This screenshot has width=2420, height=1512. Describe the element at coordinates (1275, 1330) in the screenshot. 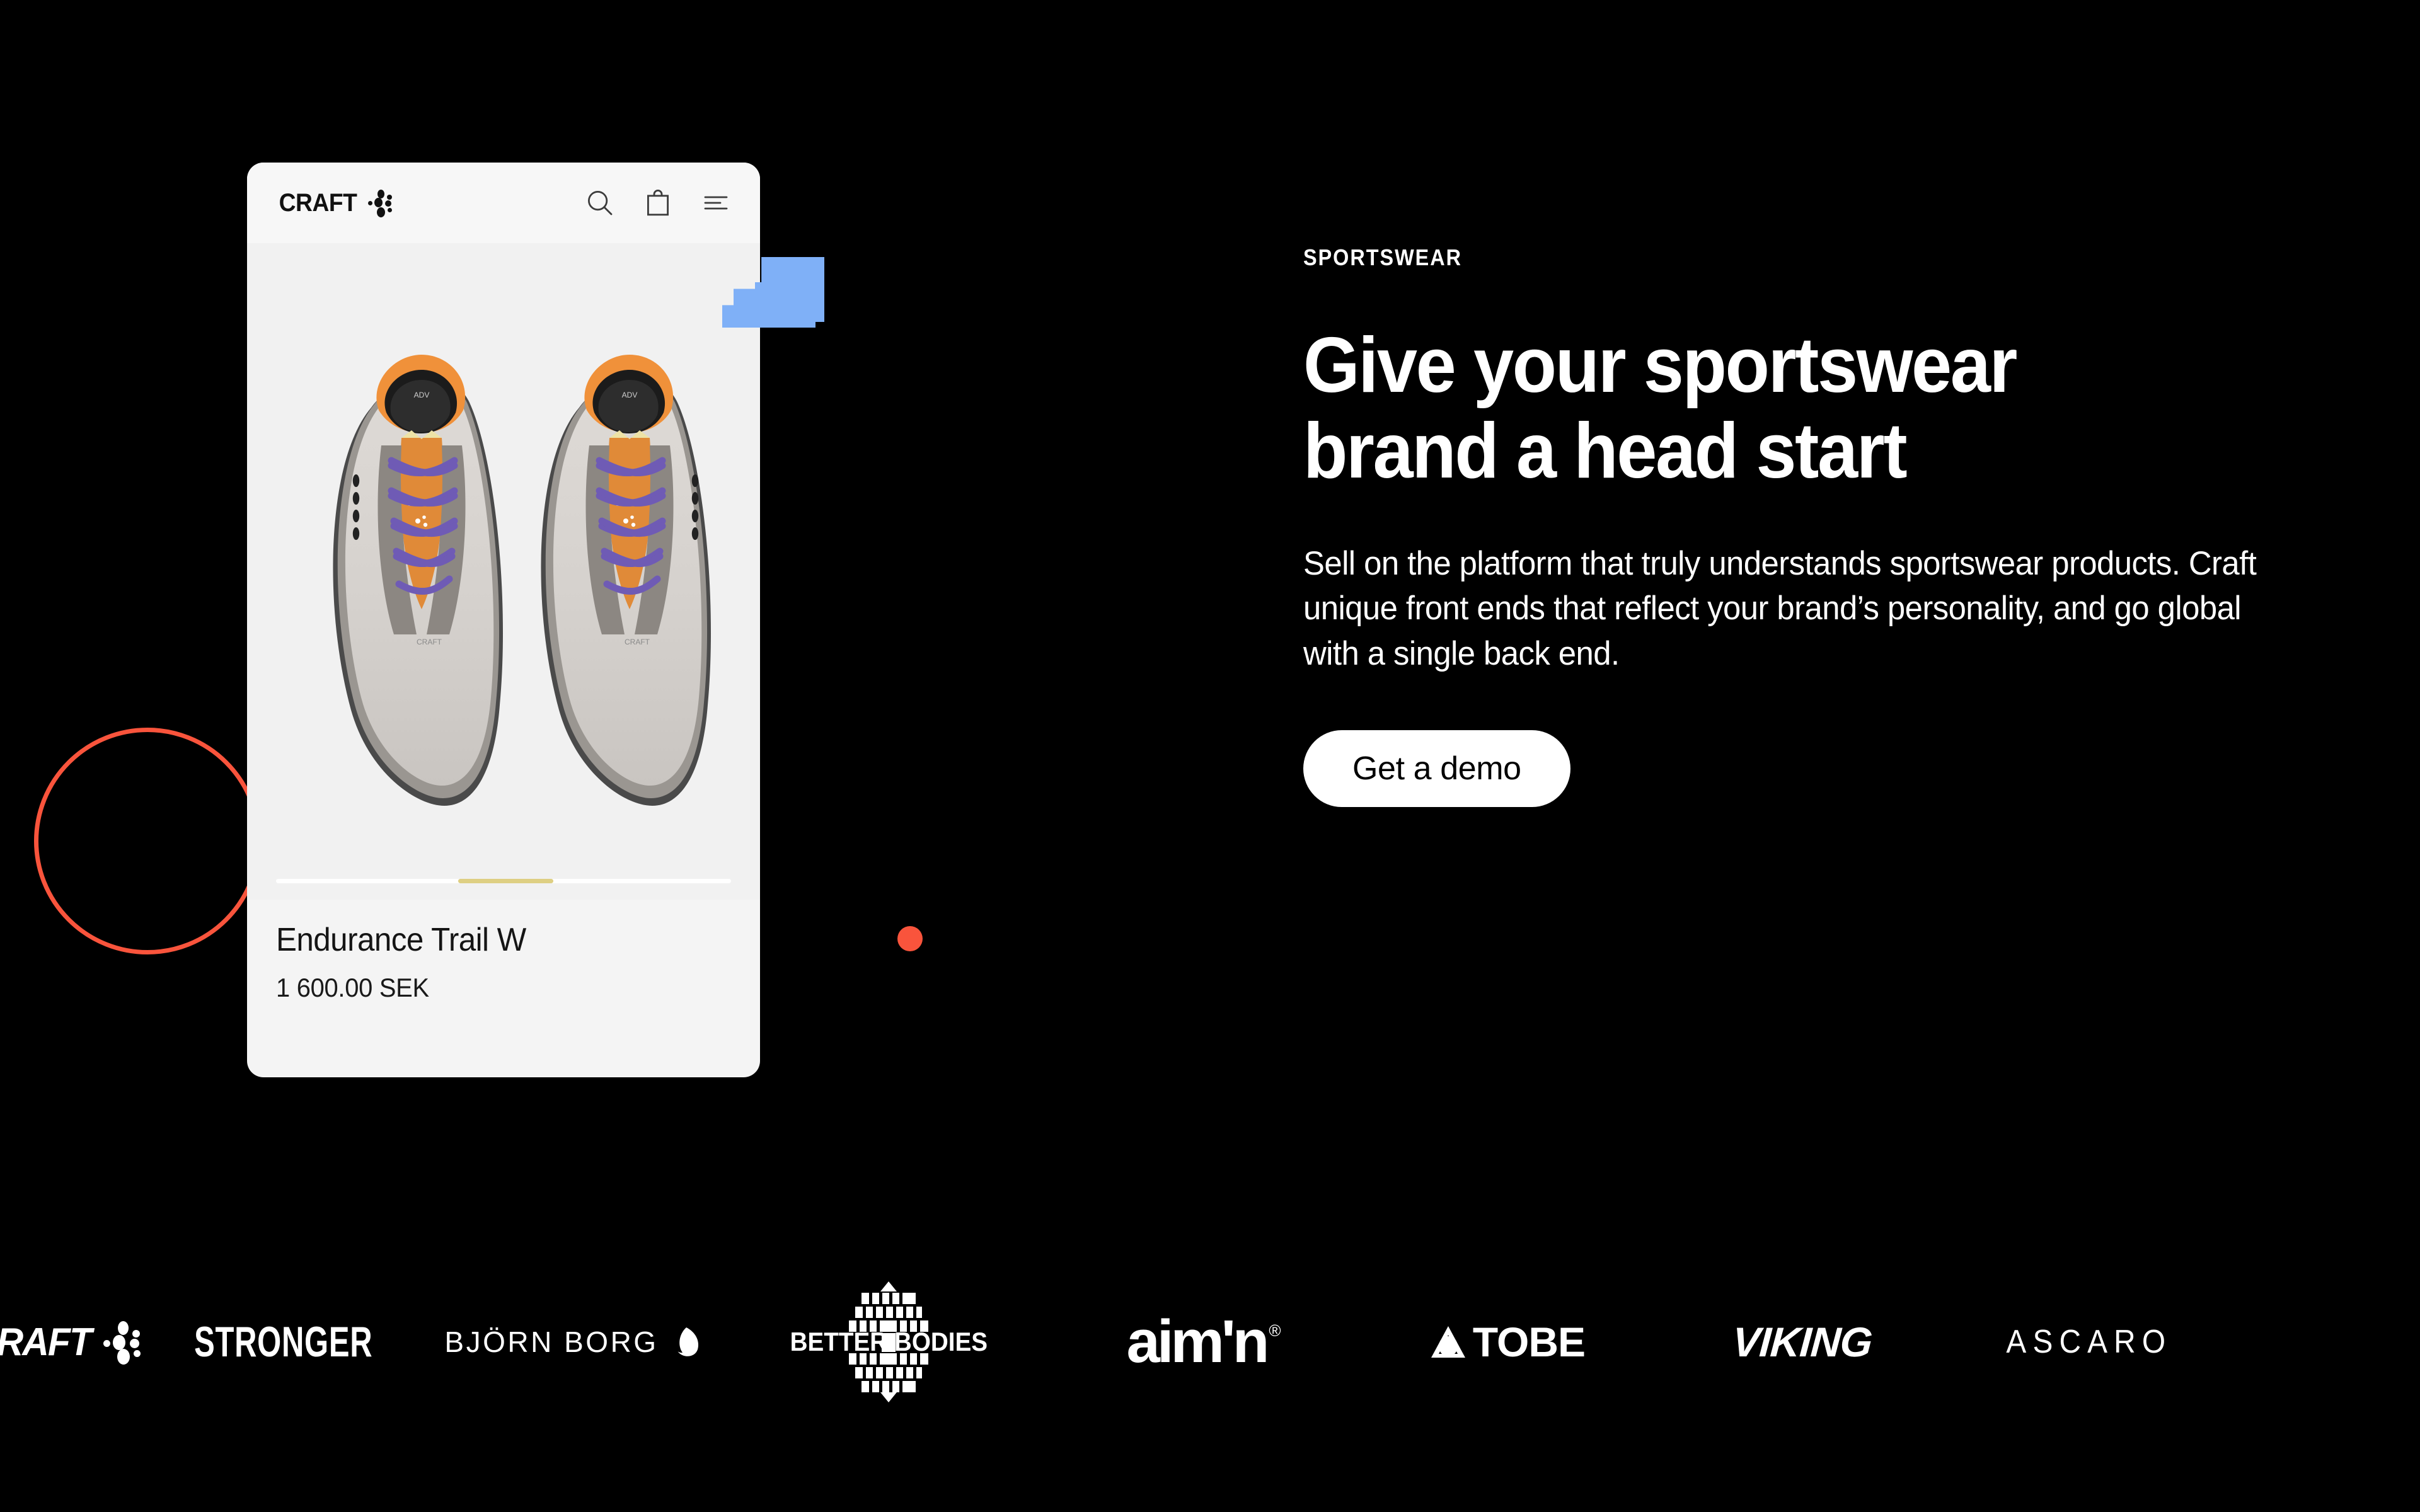

I see `registered-trademark-icon: ®` at that location.